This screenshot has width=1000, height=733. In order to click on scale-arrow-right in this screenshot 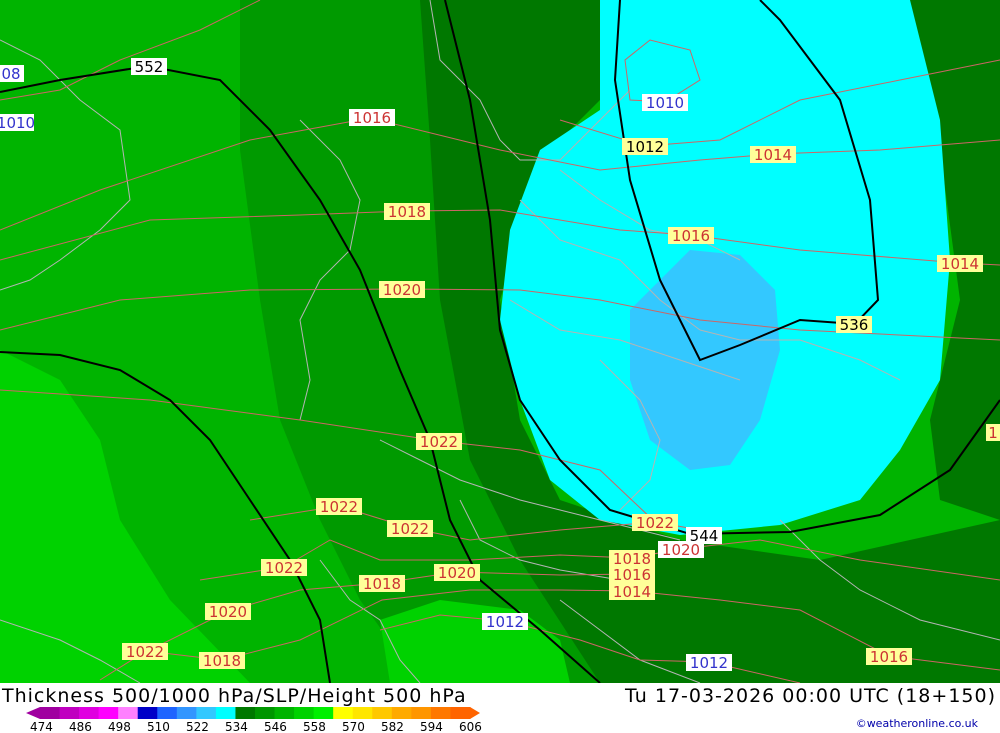, I will do `click(475, 713)`.